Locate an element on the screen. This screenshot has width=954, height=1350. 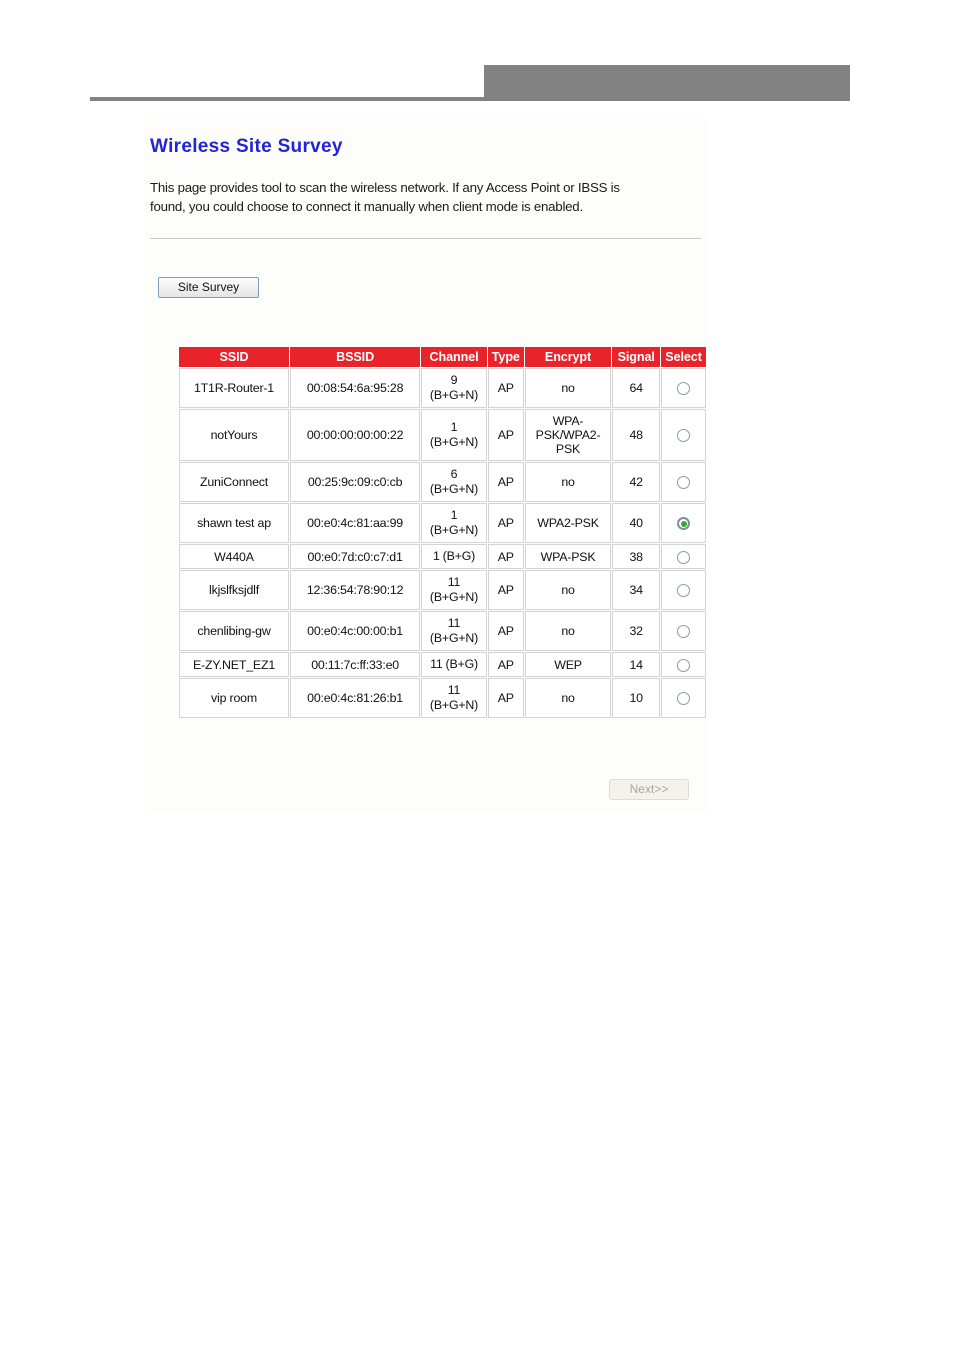
cell-signal: 14 is located at coordinates (636, 664).